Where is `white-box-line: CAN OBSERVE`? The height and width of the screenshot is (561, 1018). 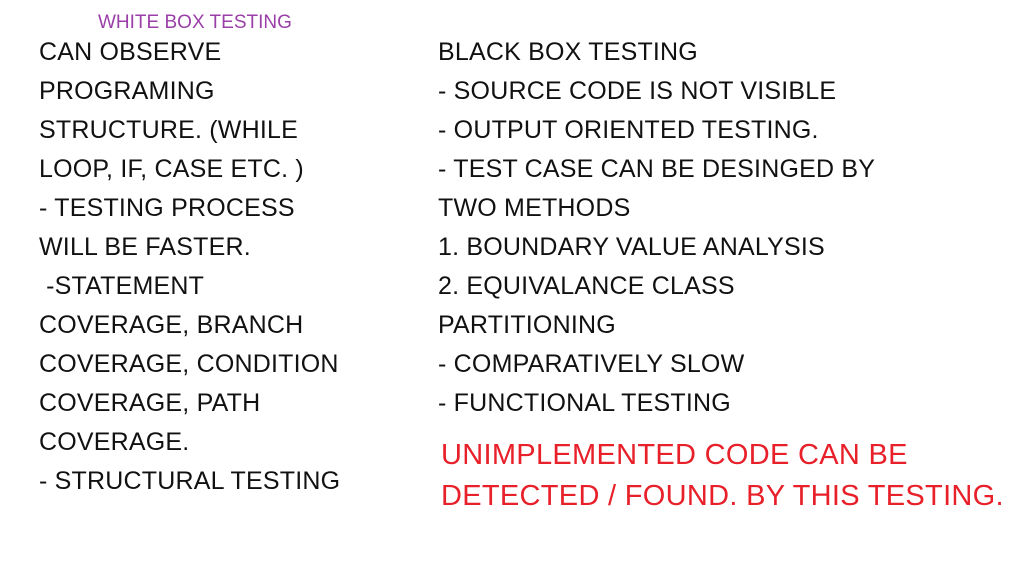
white-box-line: CAN OBSERVE is located at coordinates (130, 52).